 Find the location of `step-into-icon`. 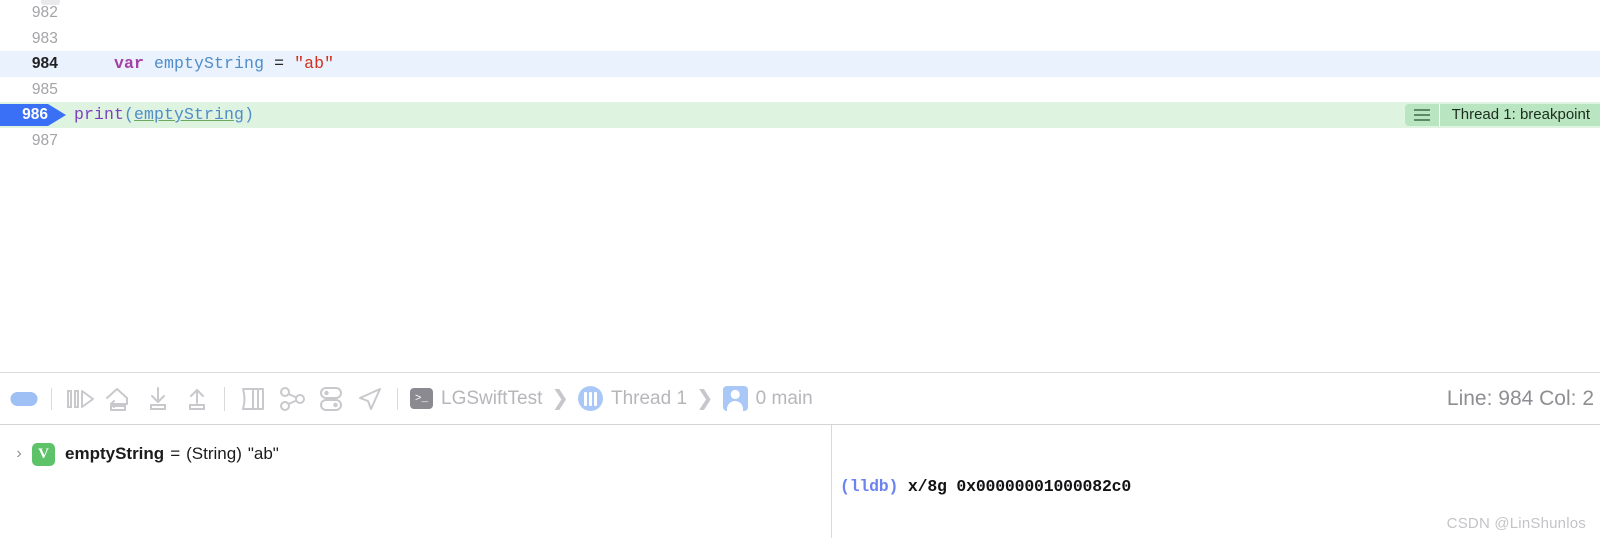

step-into-icon is located at coordinates (116, 399).